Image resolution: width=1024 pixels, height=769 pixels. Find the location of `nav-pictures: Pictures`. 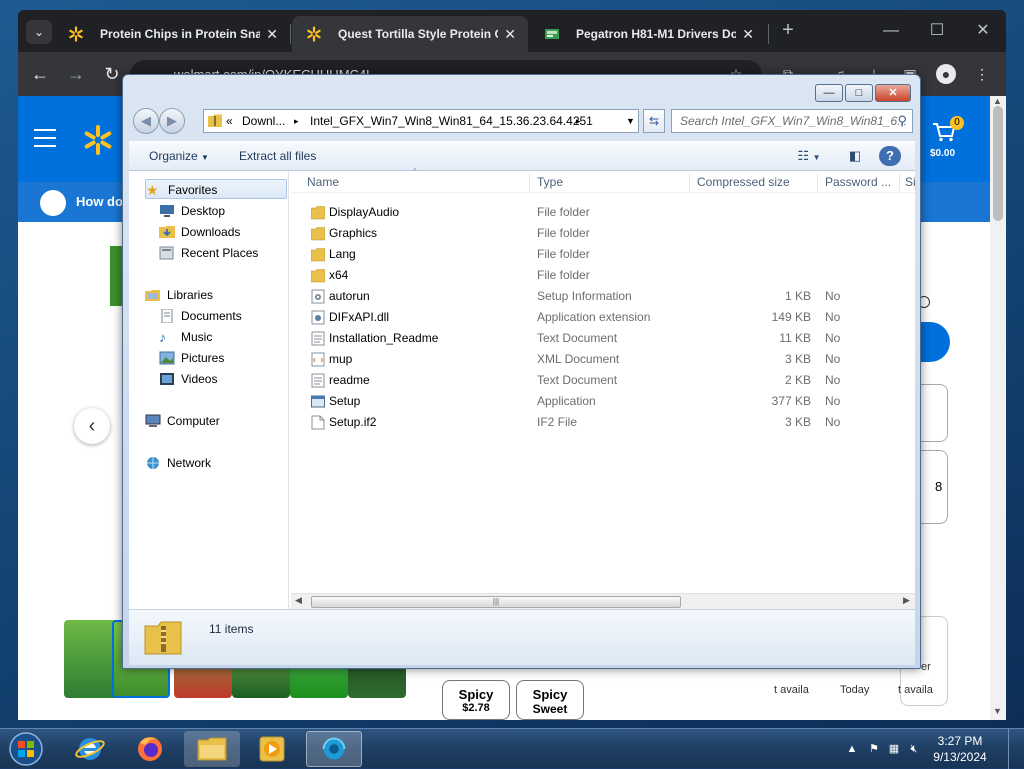

nav-pictures: Pictures is located at coordinates (219, 358).